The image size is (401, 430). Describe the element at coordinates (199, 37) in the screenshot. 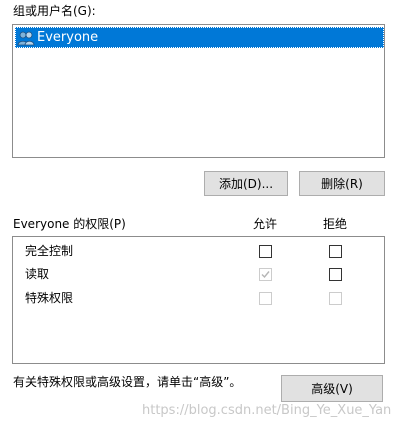

I see `list-item-everyone: Everyone` at that location.